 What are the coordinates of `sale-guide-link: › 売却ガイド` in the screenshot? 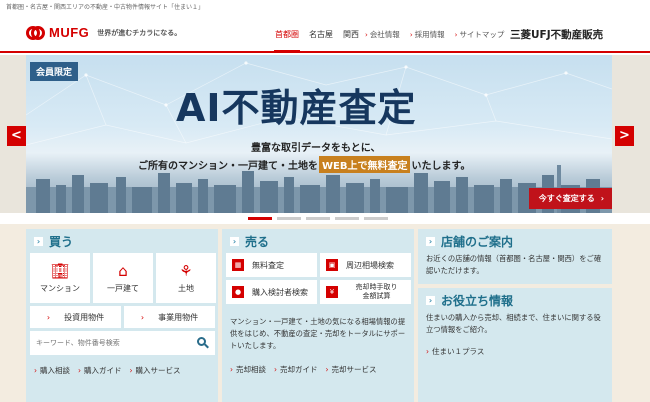 It's located at (296, 369).